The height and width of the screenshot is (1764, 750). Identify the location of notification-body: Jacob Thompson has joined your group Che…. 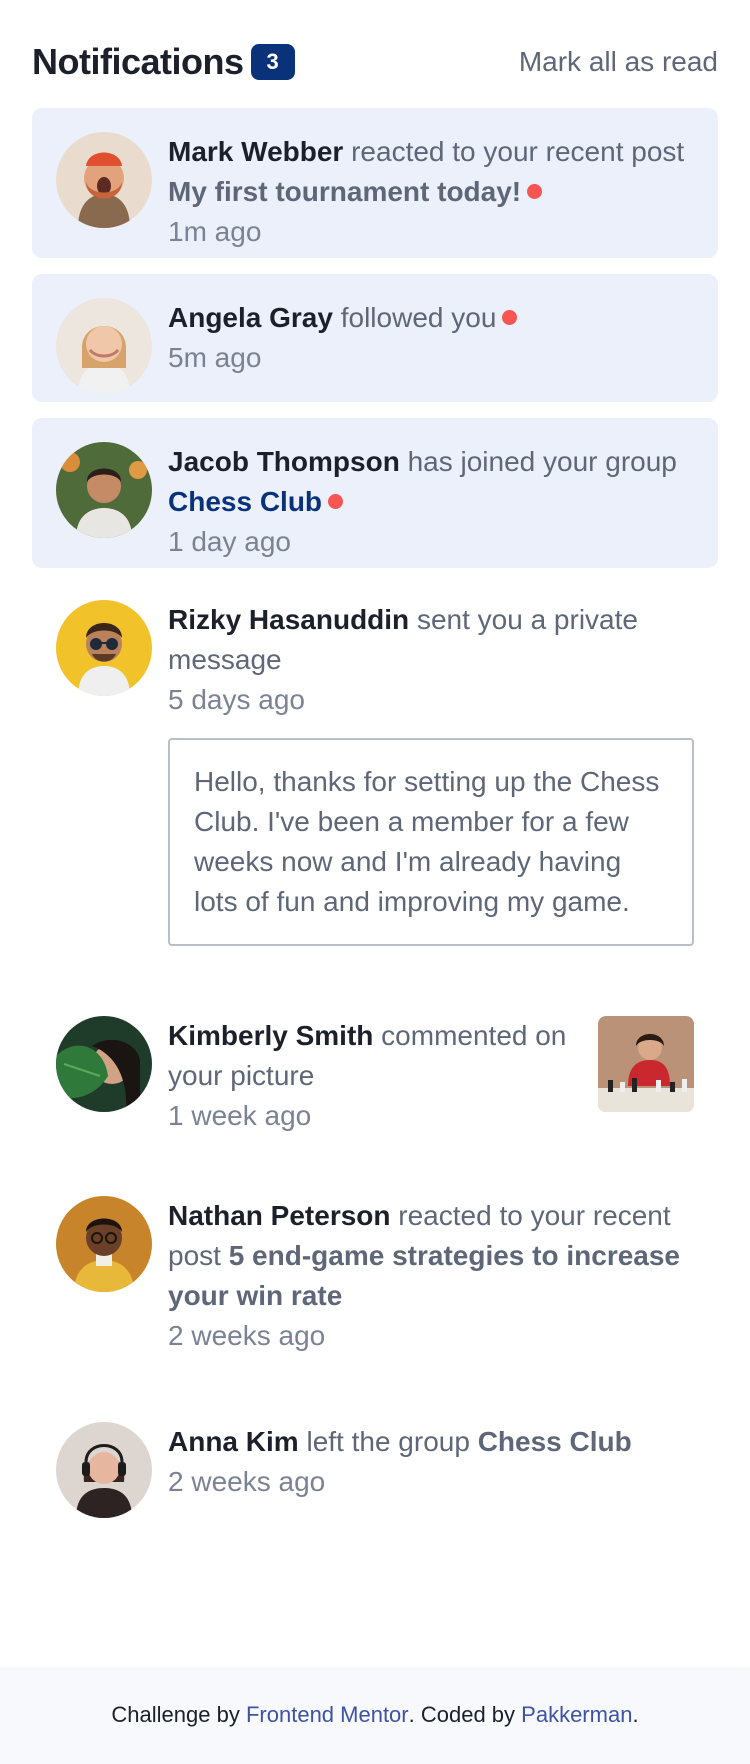
(431, 502).